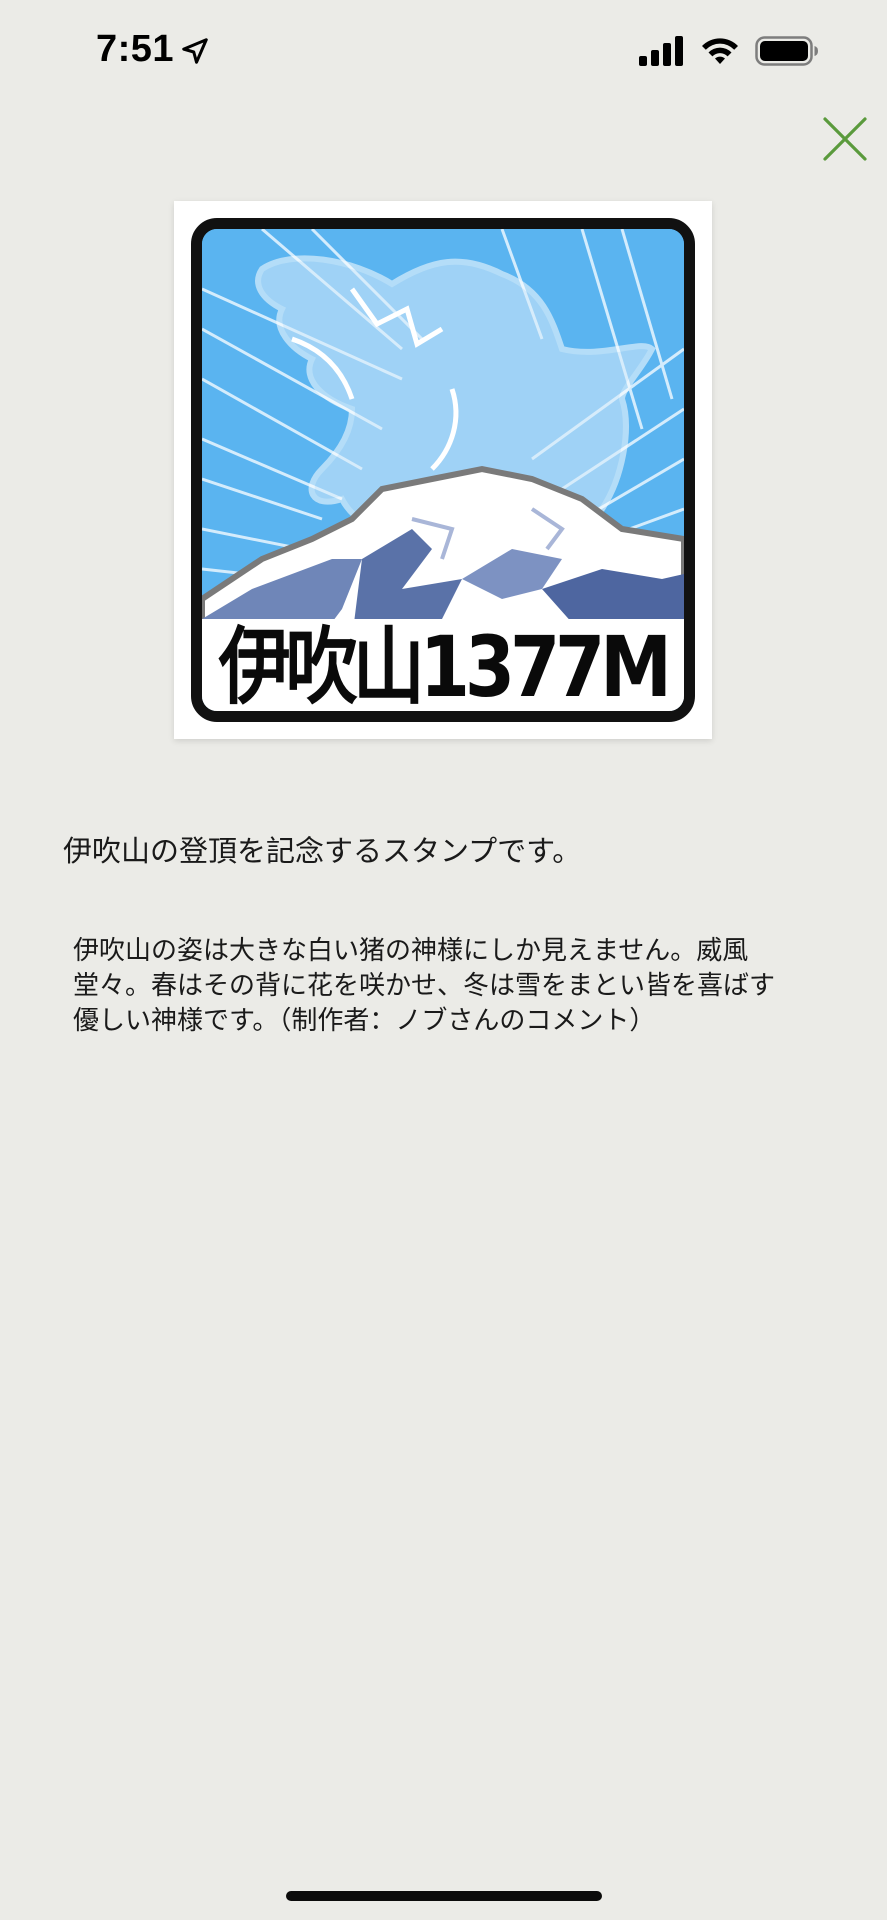 The width and height of the screenshot is (887, 1920). What do you see at coordinates (444, 1896) in the screenshot?
I see `home-indicator` at bounding box center [444, 1896].